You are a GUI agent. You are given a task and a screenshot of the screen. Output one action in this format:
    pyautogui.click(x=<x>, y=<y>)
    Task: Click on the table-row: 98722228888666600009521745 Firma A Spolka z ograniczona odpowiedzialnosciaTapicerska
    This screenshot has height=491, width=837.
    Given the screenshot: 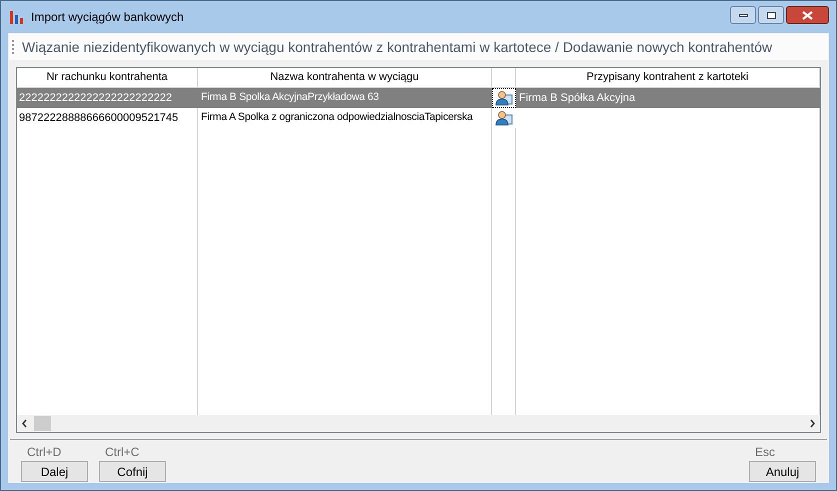 What is the action you would take?
    pyautogui.click(x=418, y=118)
    